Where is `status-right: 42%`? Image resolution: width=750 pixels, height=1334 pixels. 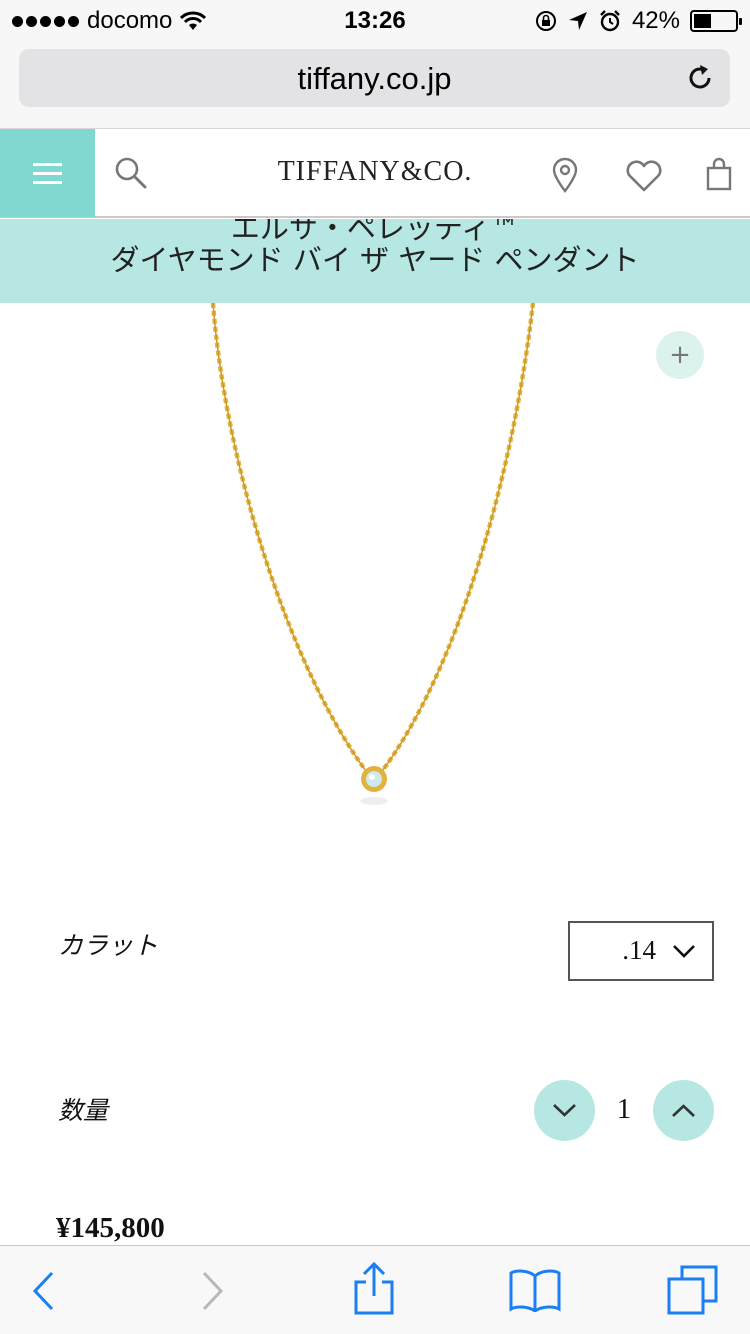 status-right: 42% is located at coordinates (638, 21).